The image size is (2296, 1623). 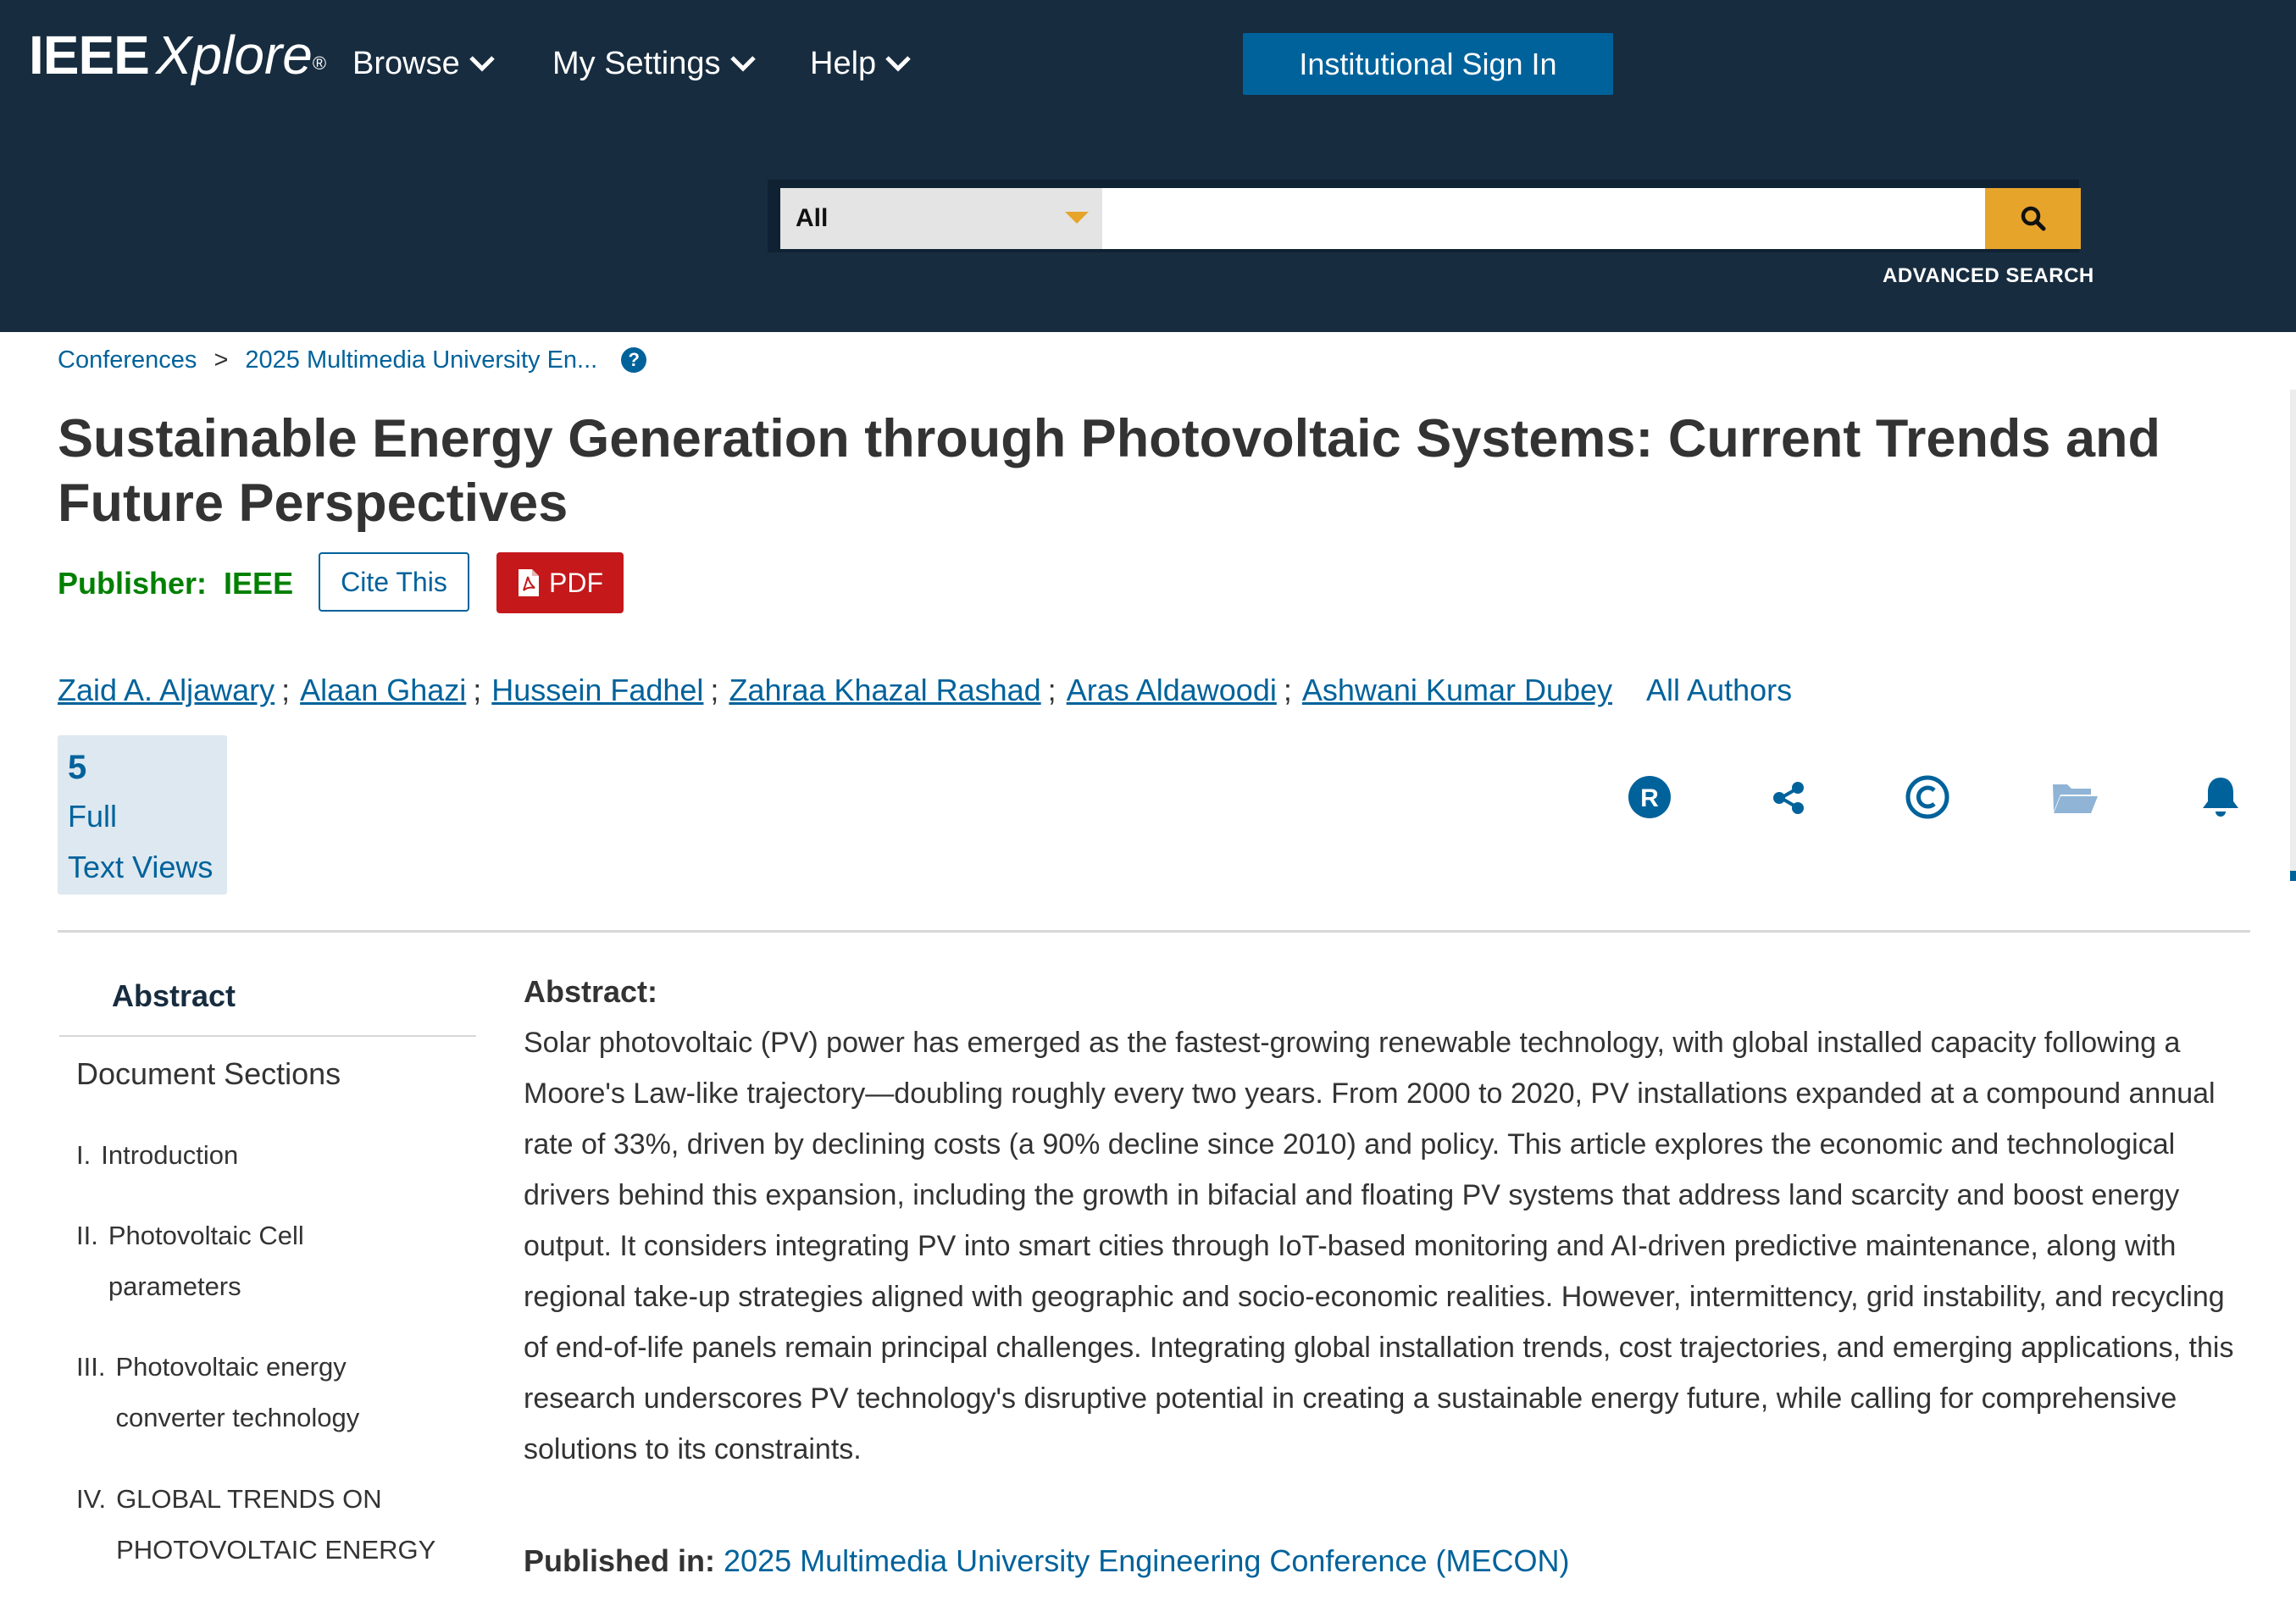 I want to click on nav-my-settings-label: My Settings, so click(x=636, y=63).